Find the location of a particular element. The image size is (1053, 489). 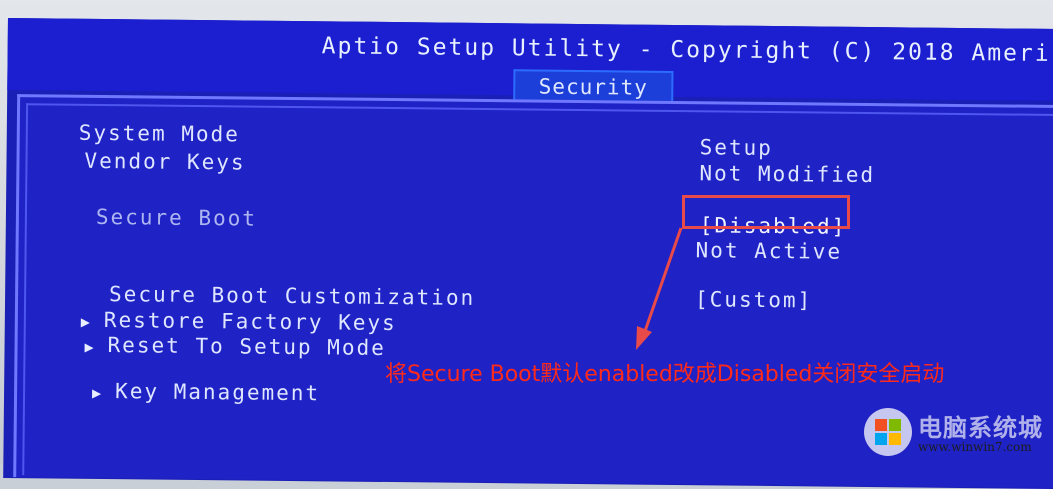

vendor-keys-value: Not Modified is located at coordinates (787, 174).